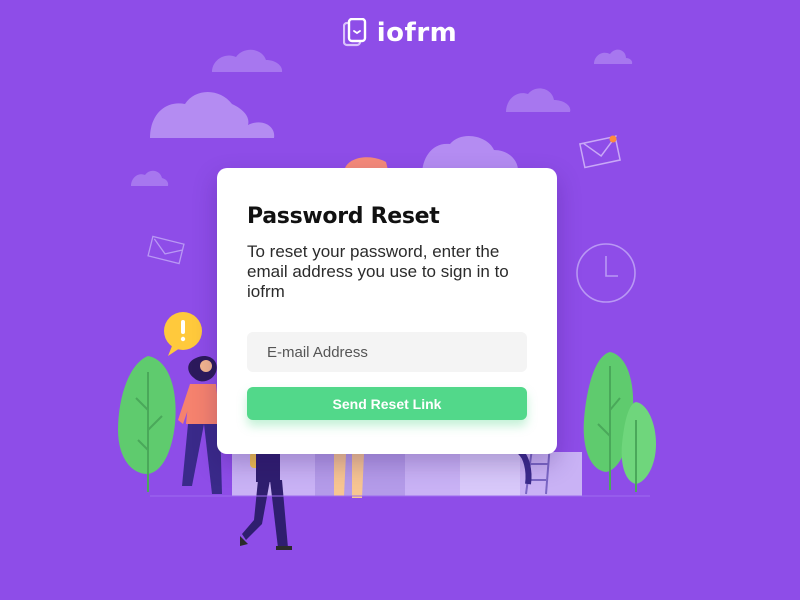 This screenshot has height=600, width=800. Describe the element at coordinates (387, 352) in the screenshot. I see `email-field` at that location.